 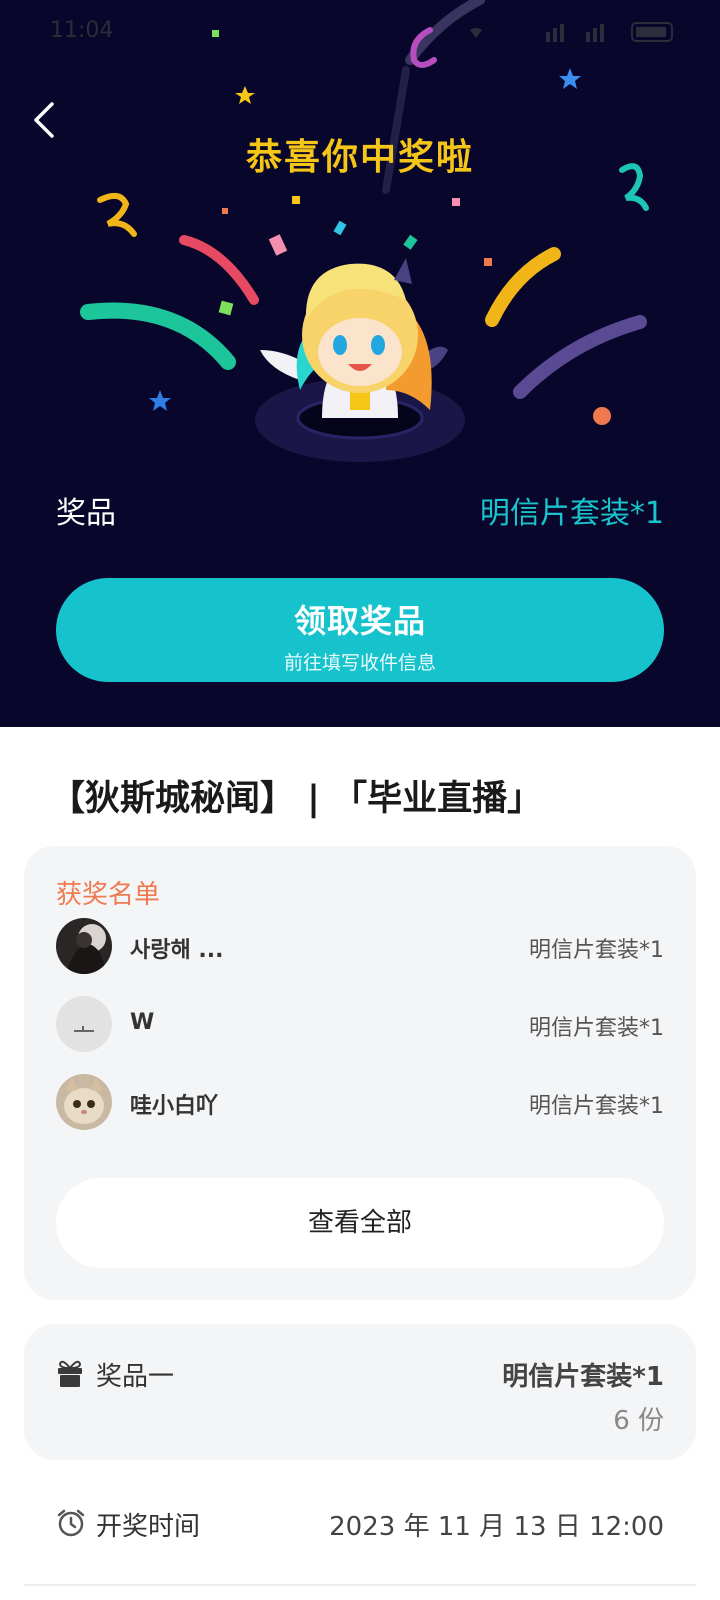 I want to click on claim-prize-button: 领取奖品 前往填写收件信息, so click(x=360, y=630).